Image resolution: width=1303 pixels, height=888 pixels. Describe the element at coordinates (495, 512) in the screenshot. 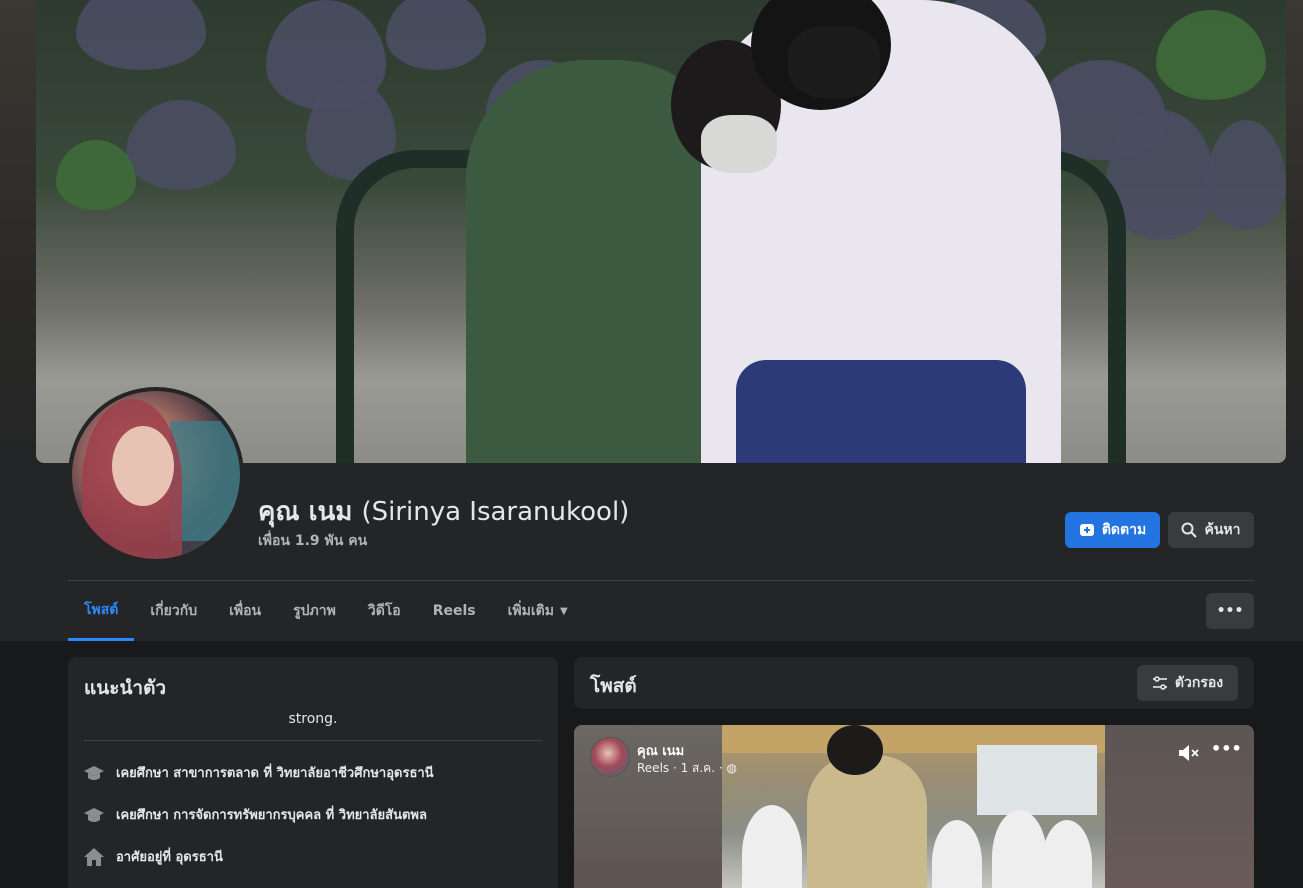

I see `profile-alternate-name: (Sirinya Isaranukool)` at that location.